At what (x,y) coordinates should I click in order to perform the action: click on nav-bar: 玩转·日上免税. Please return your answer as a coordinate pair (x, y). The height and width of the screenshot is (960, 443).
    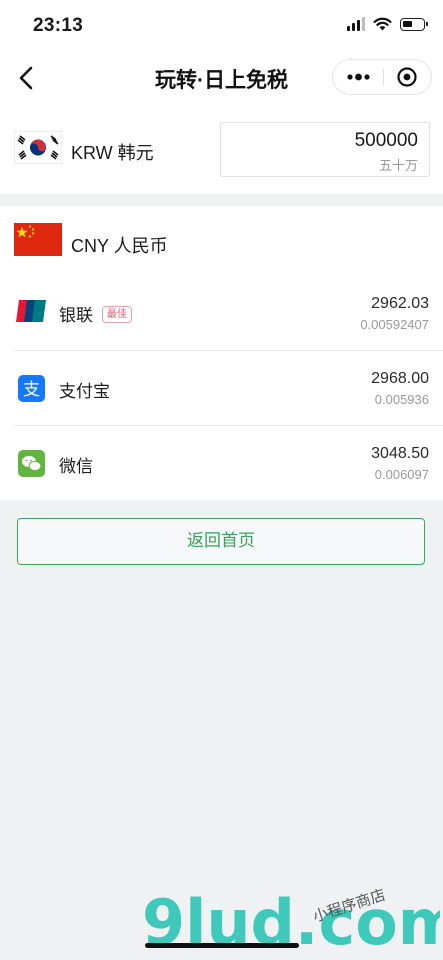
    Looking at the image, I should click on (221, 78).